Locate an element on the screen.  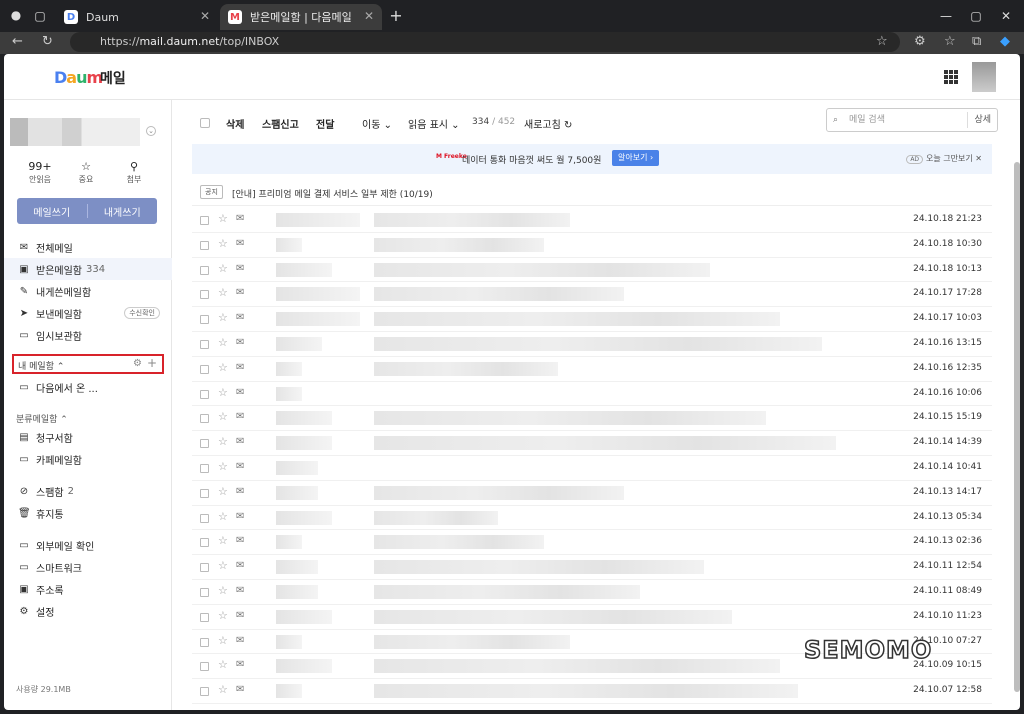
my-mailbox-header: 내 메일함 ⌃ ⚙ + is located at coordinates (88, 364).